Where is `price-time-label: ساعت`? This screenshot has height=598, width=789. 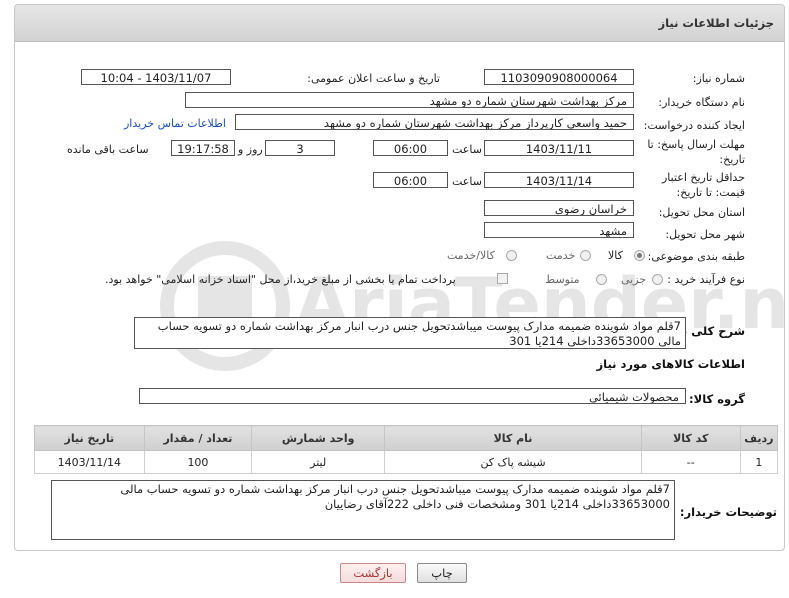 price-time-label: ساعت is located at coordinates (467, 181).